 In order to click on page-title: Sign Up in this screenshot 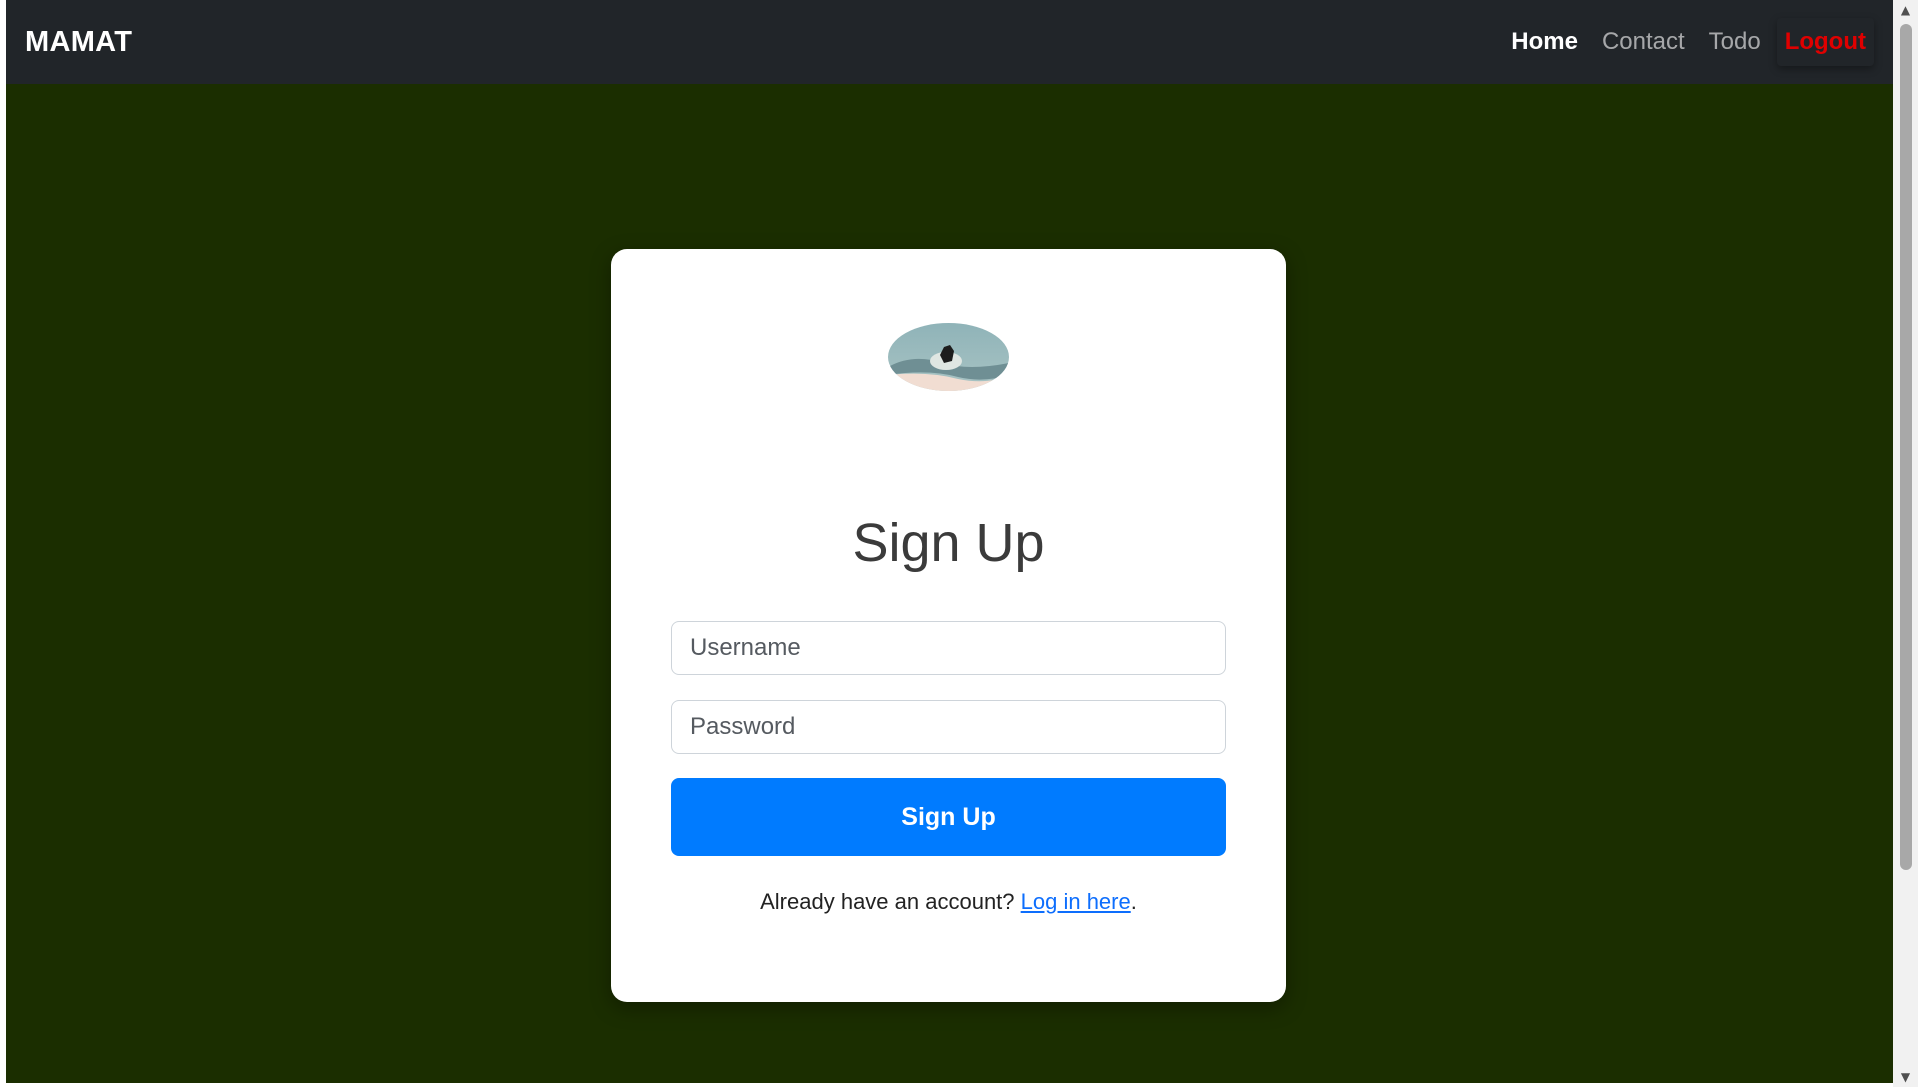, I will do `click(948, 543)`.